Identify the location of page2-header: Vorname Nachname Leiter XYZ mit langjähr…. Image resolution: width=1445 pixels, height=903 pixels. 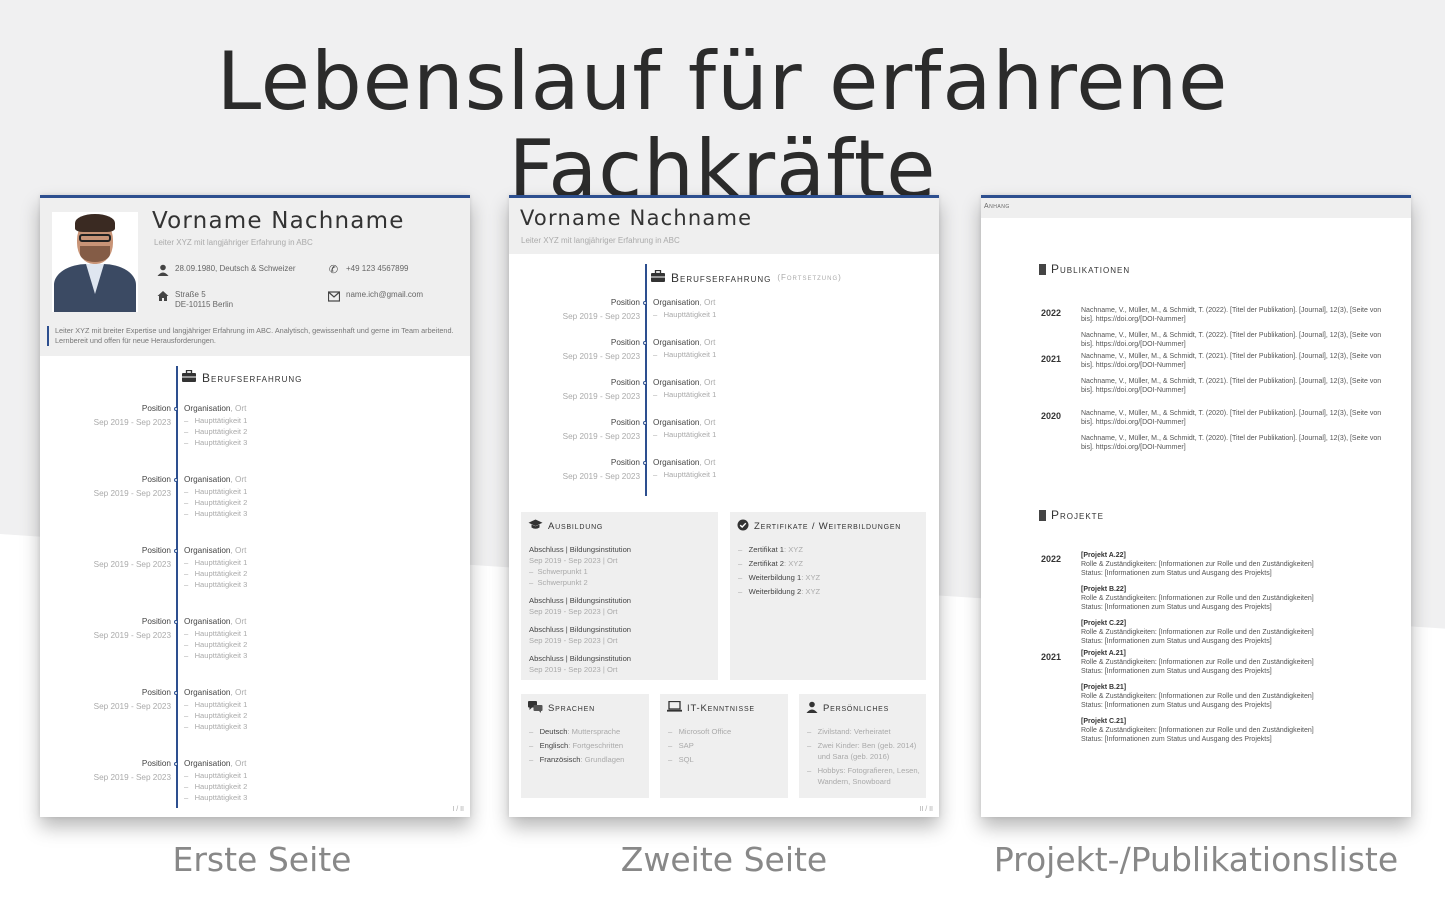
(724, 226).